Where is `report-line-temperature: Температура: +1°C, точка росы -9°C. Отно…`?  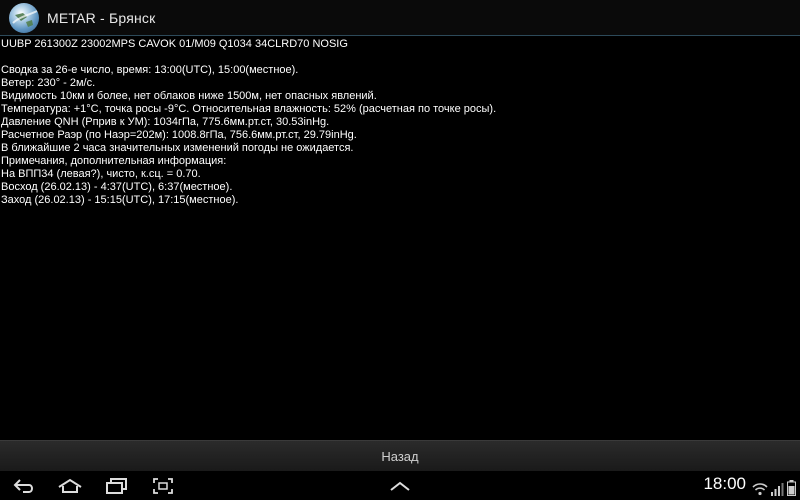 report-line-temperature: Температура: +1°C, точка росы -9°C. Отно… is located at coordinates (249, 109).